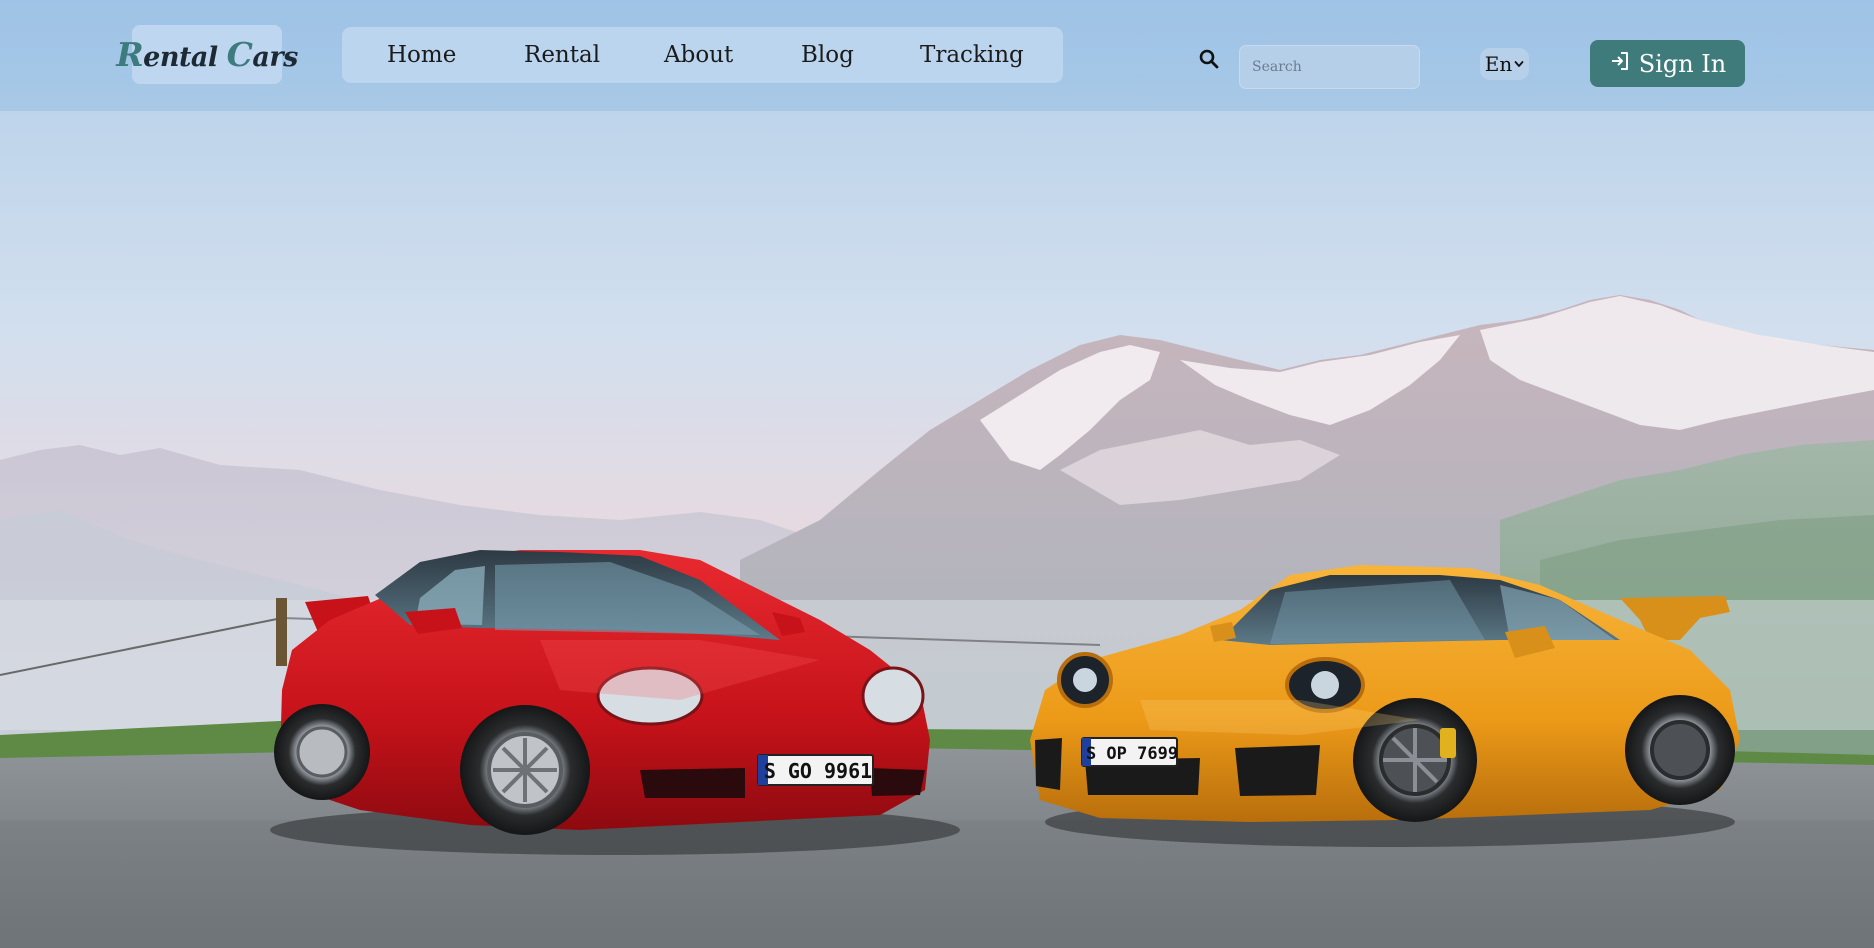 This screenshot has width=1874, height=948. What do you see at coordinates (281, 632) in the screenshot?
I see `fence-post` at bounding box center [281, 632].